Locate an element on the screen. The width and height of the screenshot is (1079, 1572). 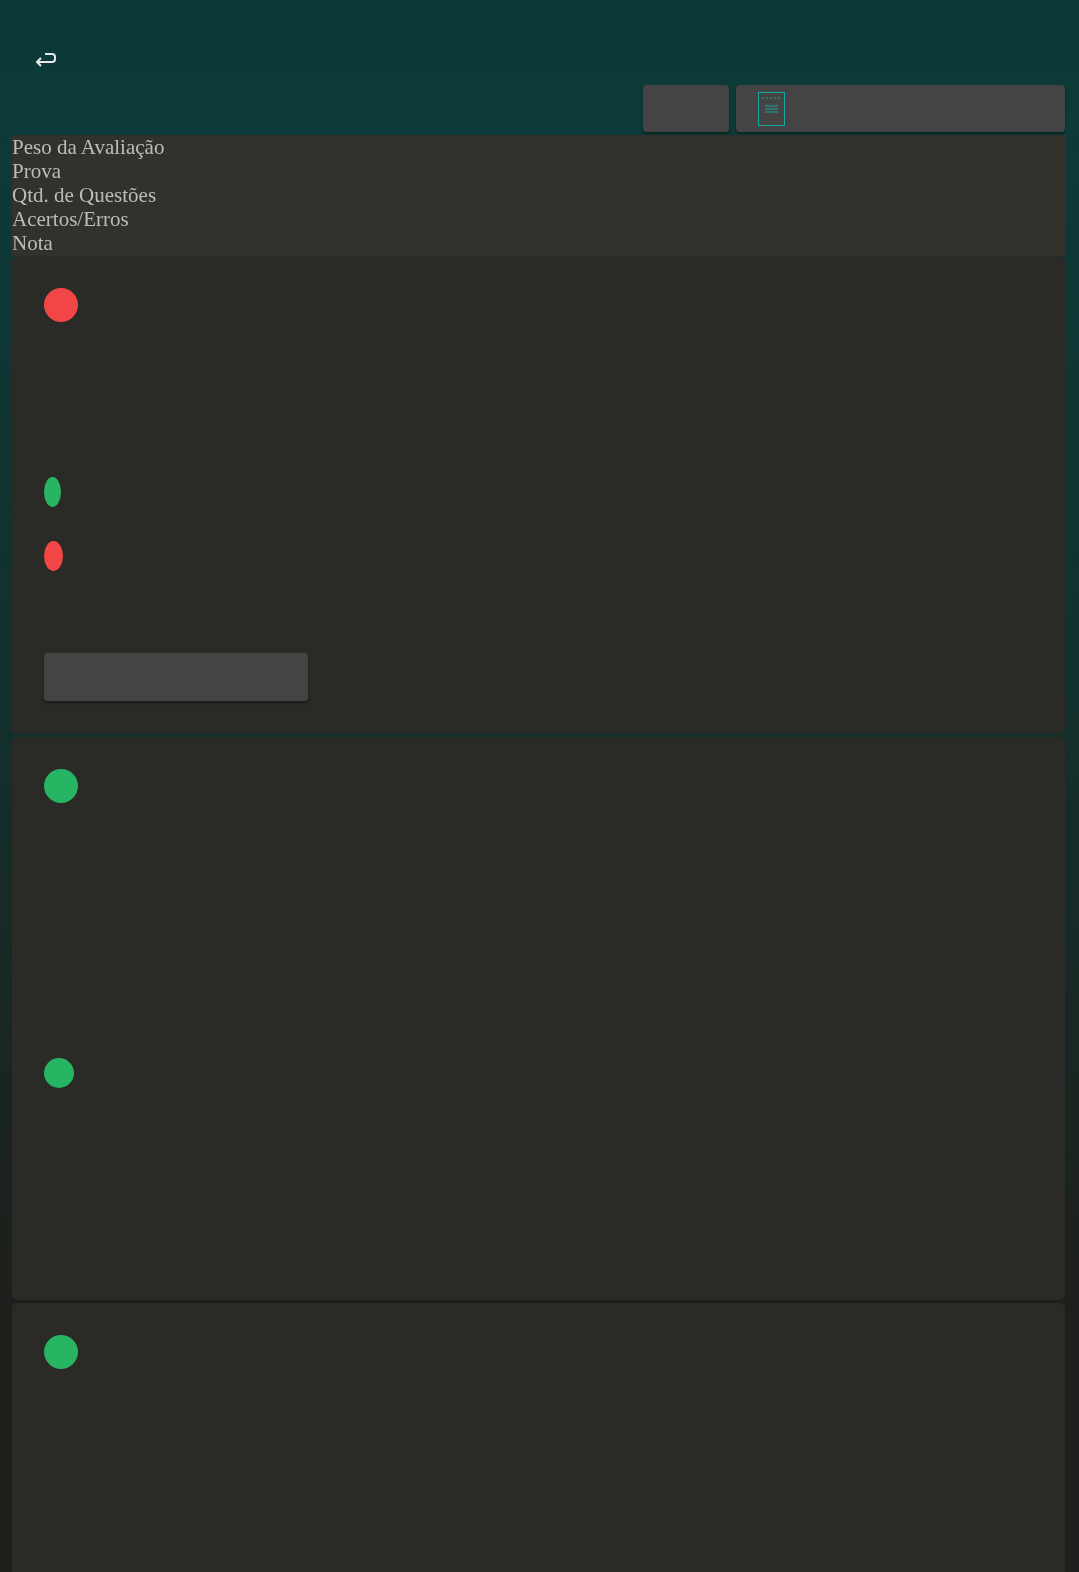
column-label: Qtd. de Questões is located at coordinates (85, 195).